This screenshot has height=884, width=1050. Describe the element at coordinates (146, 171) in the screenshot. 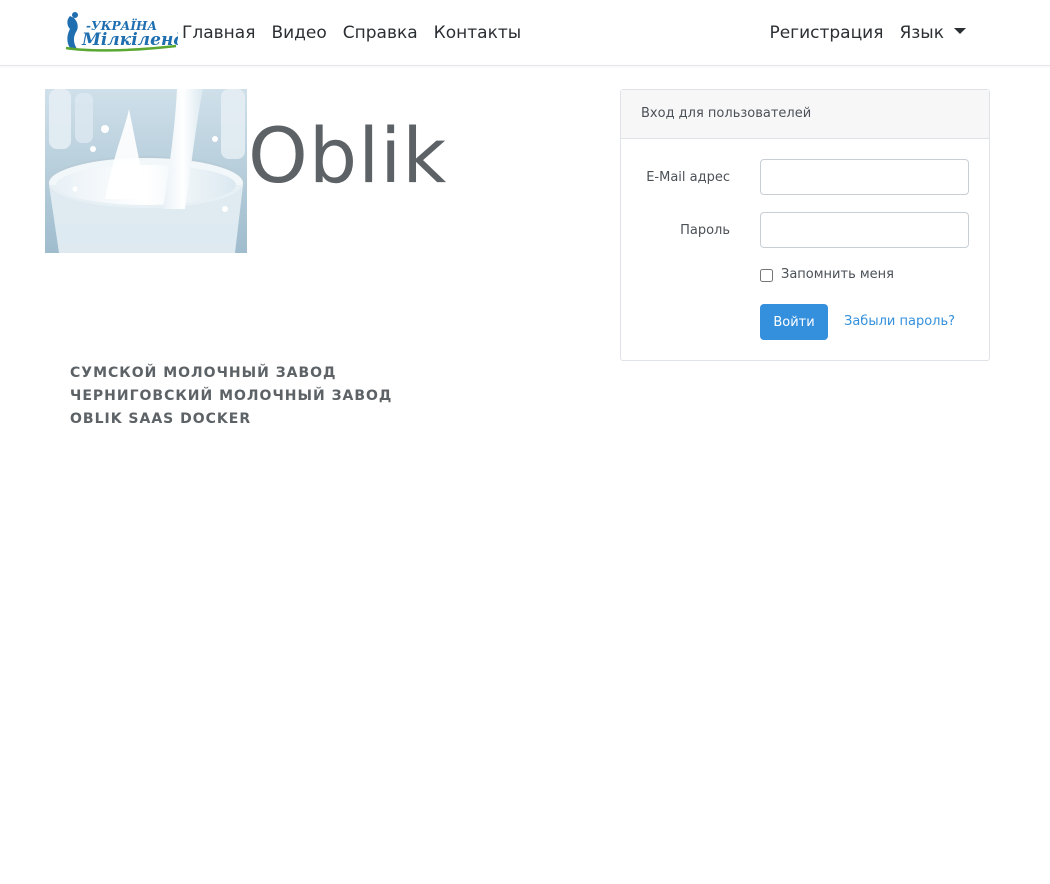

I see `milk-glass-image` at that location.